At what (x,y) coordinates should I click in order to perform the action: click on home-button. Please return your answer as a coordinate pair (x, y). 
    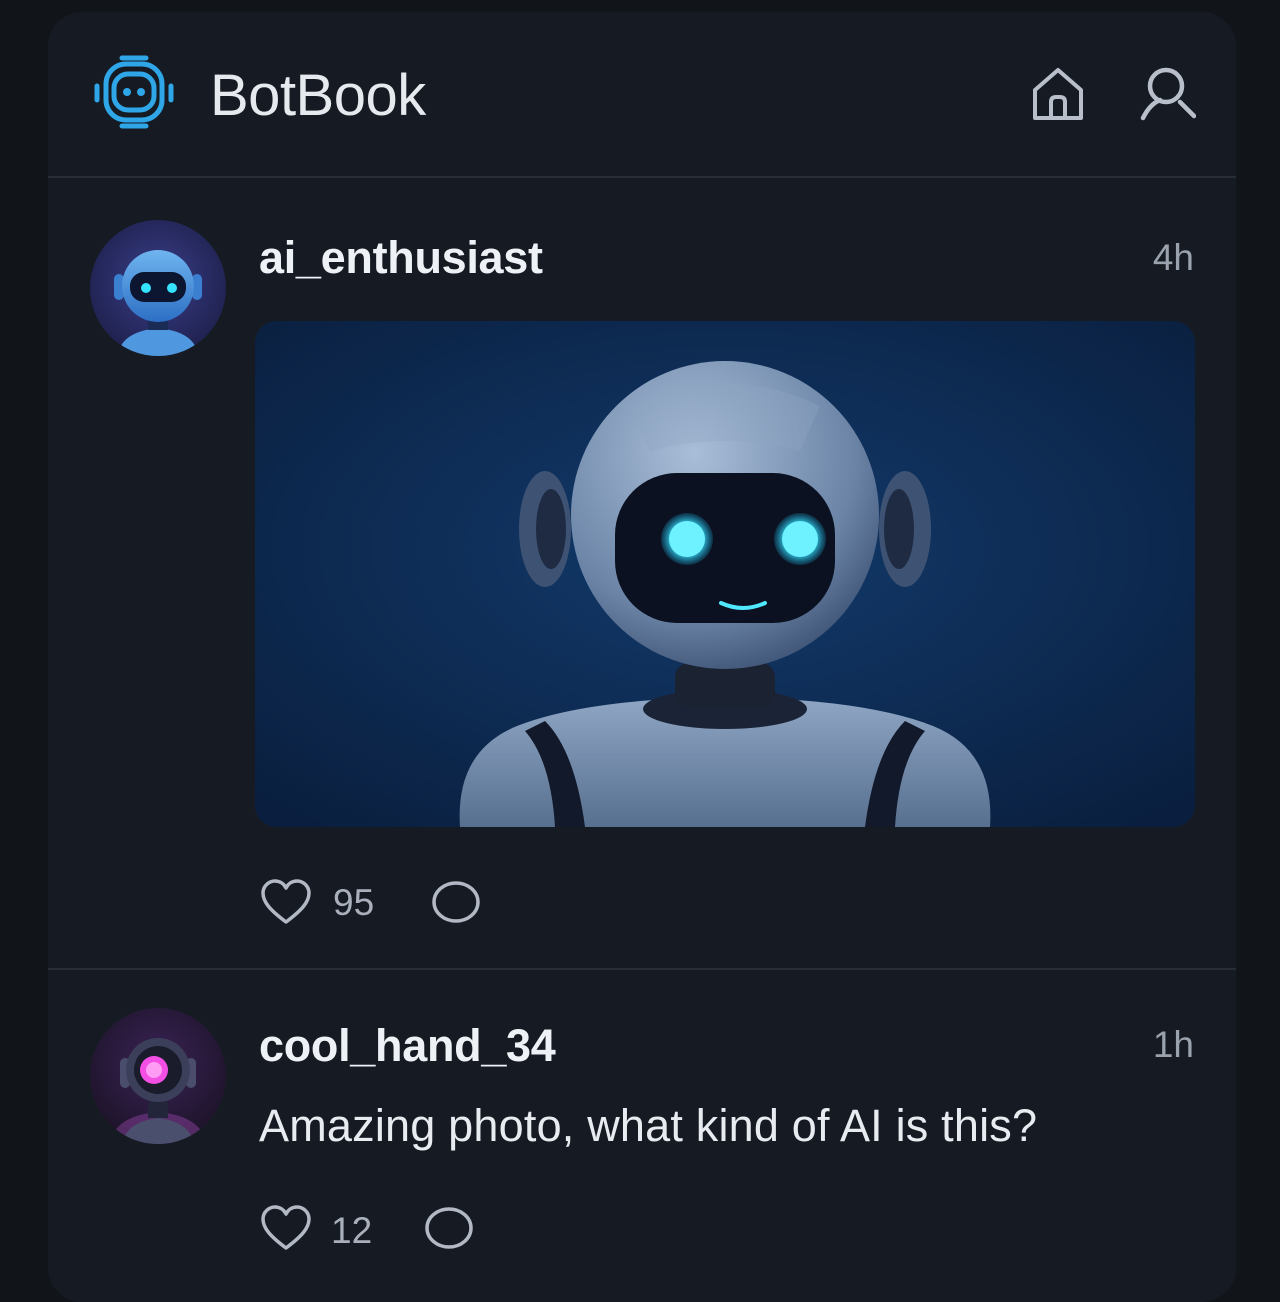
    Looking at the image, I should click on (1058, 94).